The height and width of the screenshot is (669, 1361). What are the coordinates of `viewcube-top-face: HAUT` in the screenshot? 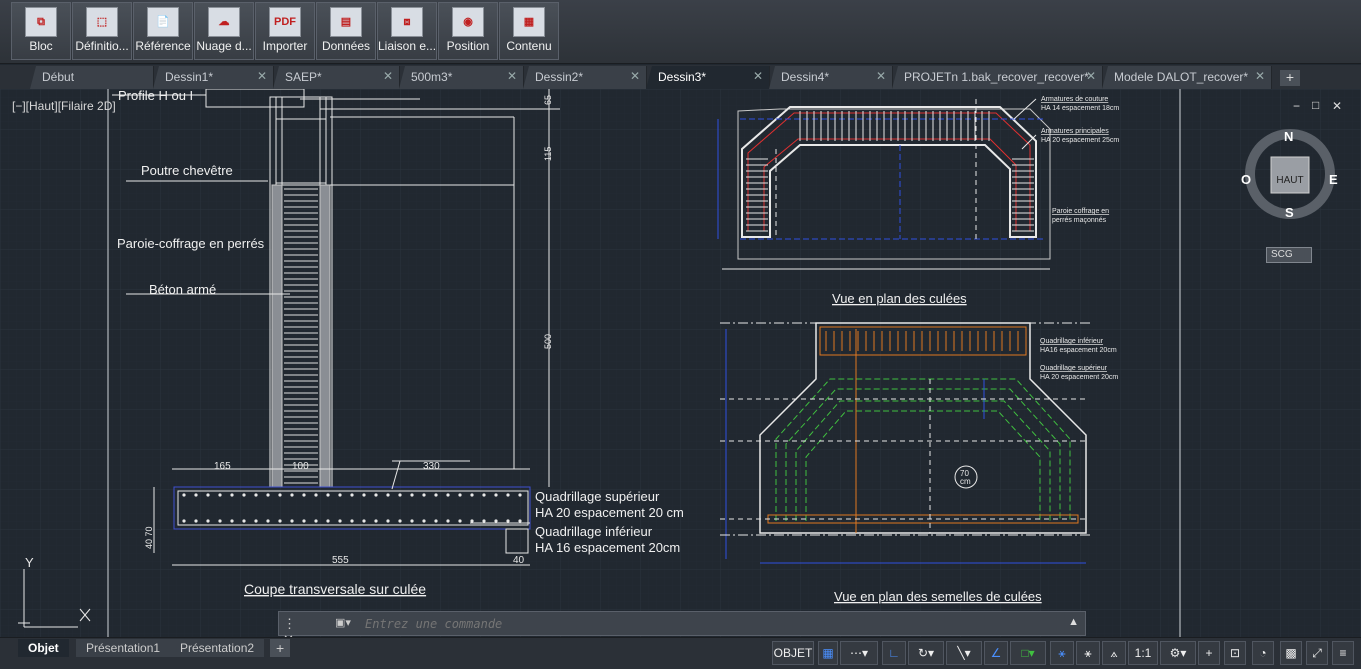 It's located at (1290, 180).